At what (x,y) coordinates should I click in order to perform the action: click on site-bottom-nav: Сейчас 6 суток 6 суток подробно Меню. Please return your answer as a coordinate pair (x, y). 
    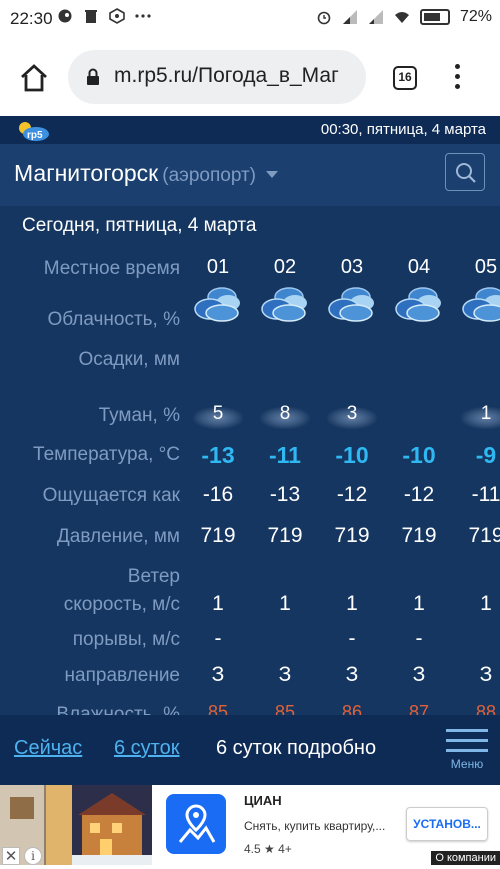
    Looking at the image, I should click on (250, 750).